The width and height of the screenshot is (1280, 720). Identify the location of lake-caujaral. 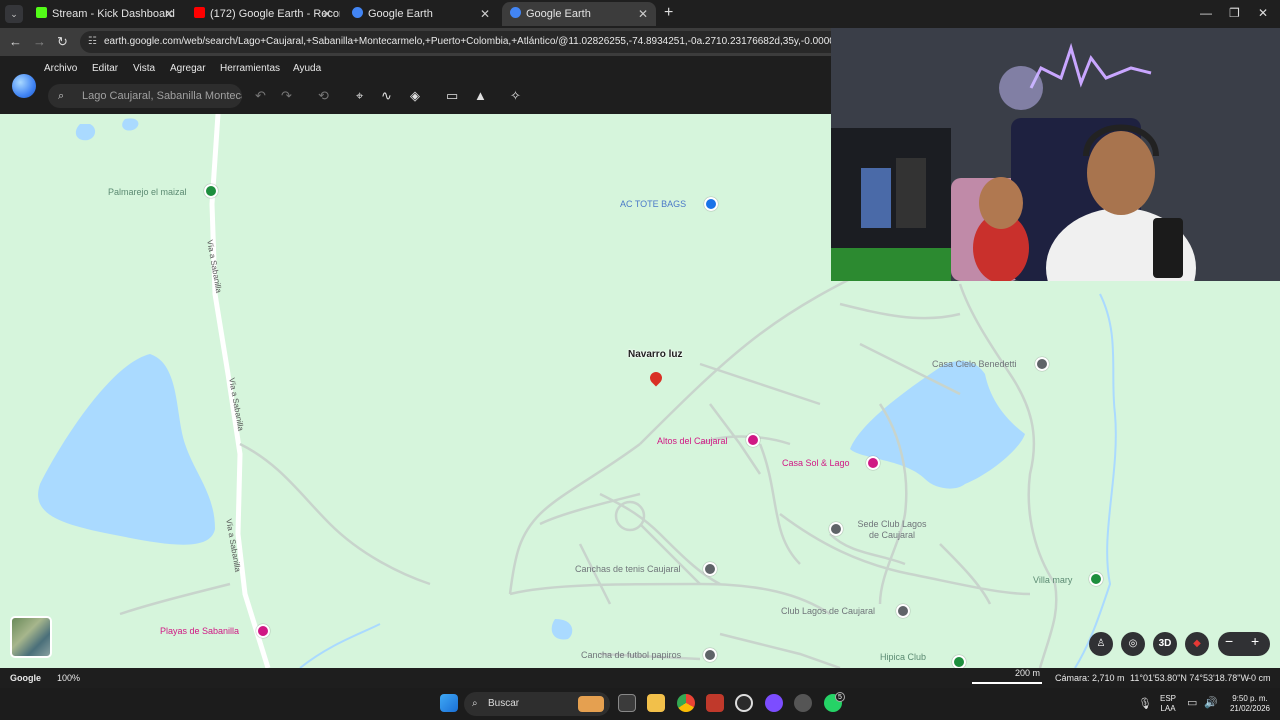
(937, 425).